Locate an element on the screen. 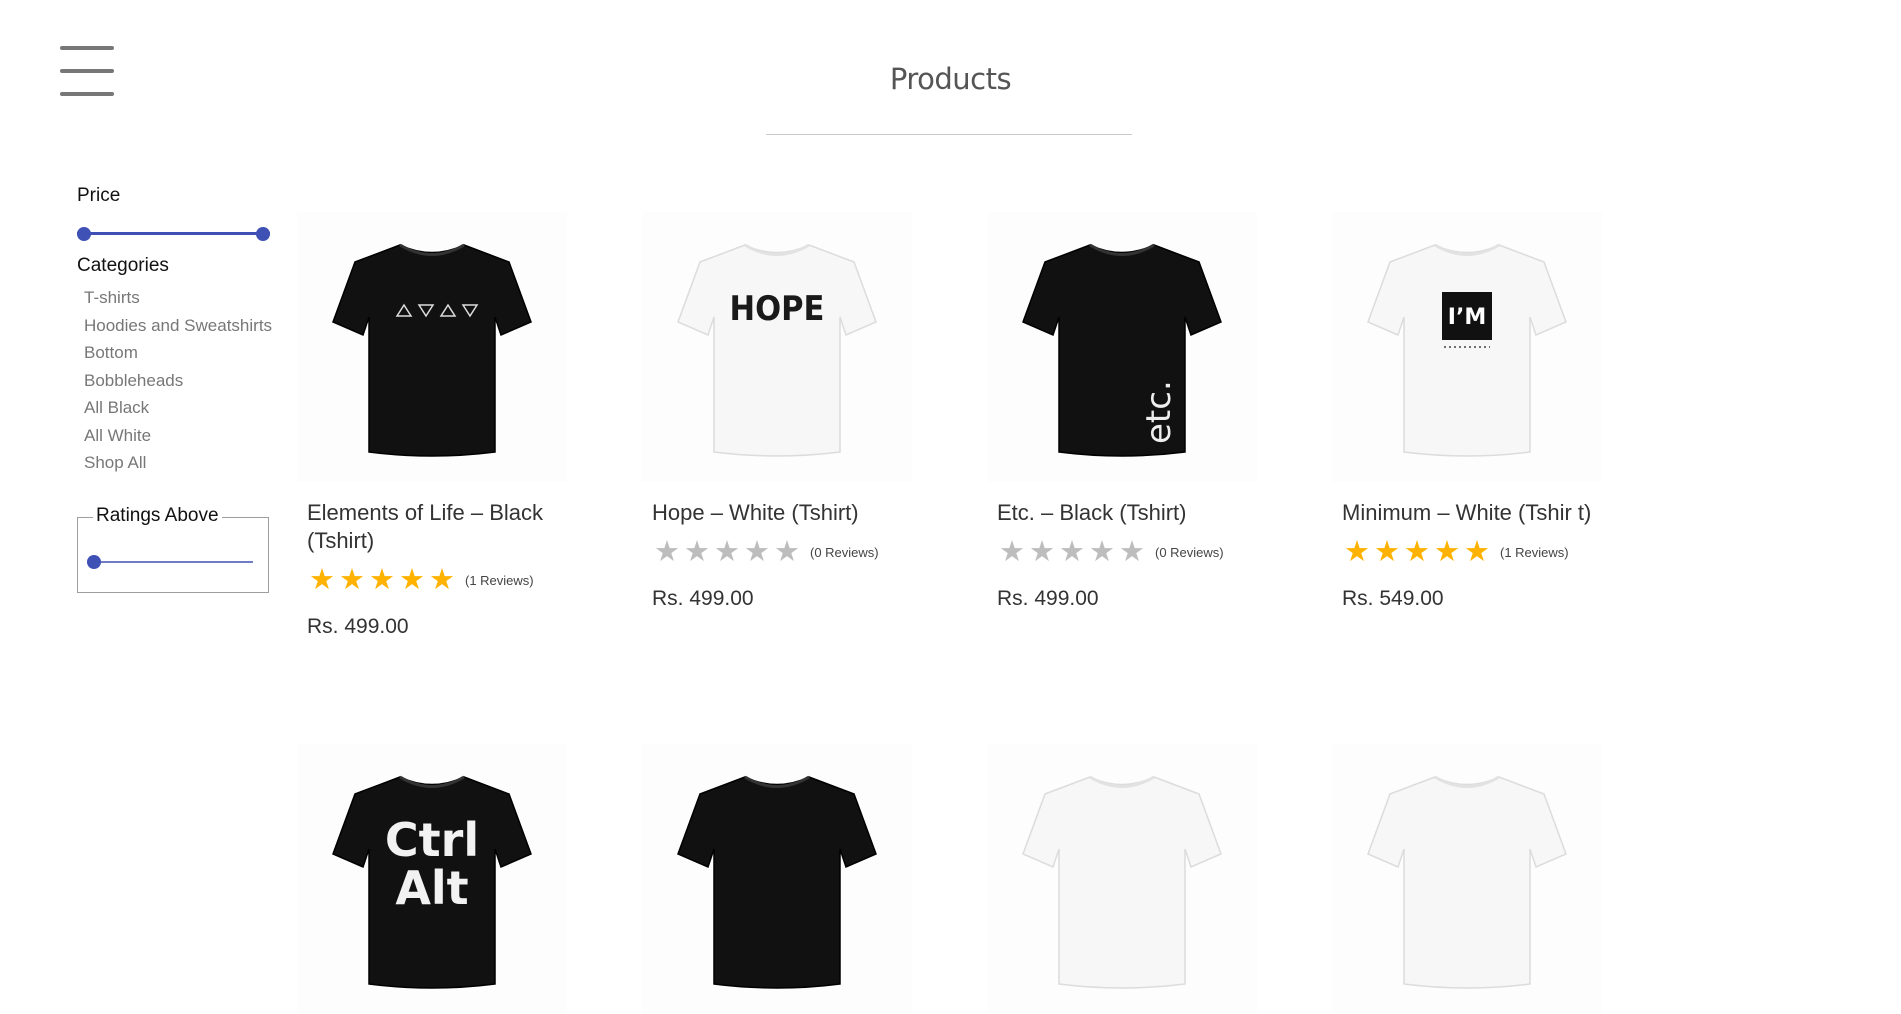 The height and width of the screenshot is (1014, 1901). price-slider-track is located at coordinates (173, 233).